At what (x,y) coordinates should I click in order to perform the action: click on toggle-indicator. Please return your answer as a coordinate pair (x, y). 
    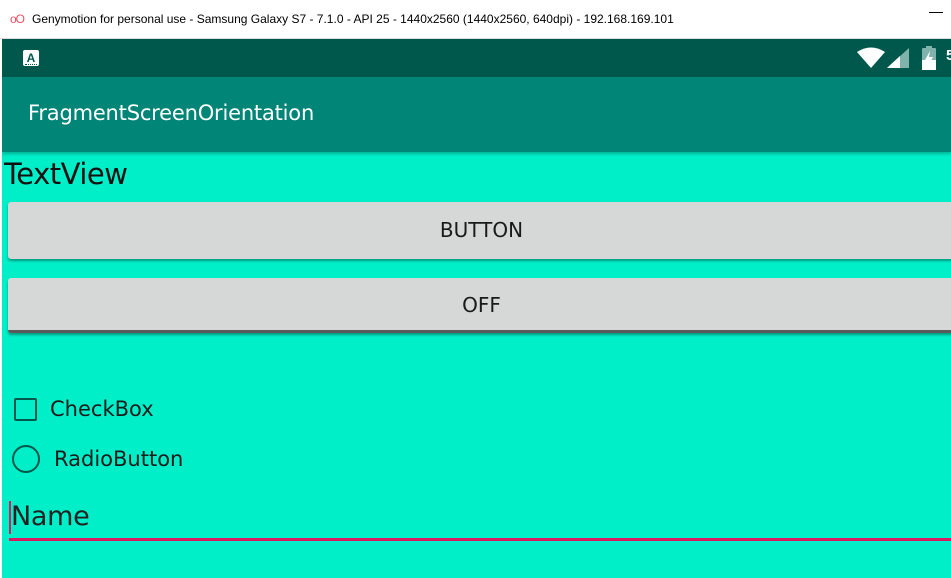
    Looking at the image, I should click on (479, 331).